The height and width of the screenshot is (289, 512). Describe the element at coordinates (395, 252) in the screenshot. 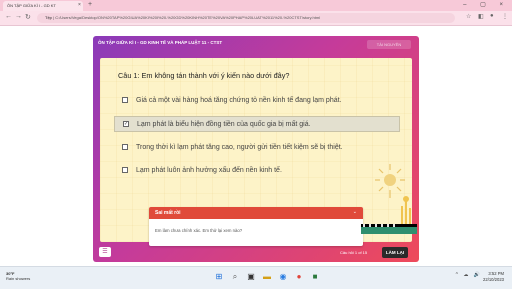

I see `retry-button: LÀM LẠI` at that location.